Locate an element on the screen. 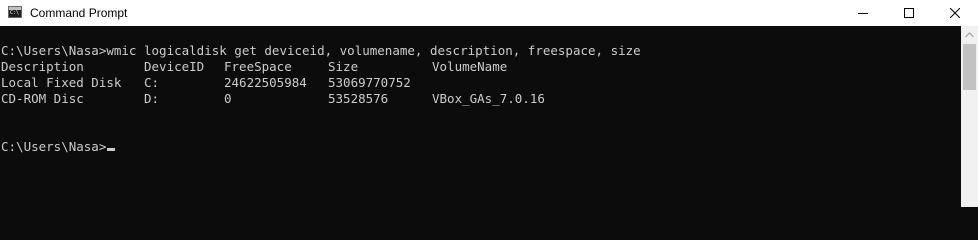 Image resolution: width=978 pixels, height=240 pixels. vertical-scrollbar is located at coordinates (969, 116).